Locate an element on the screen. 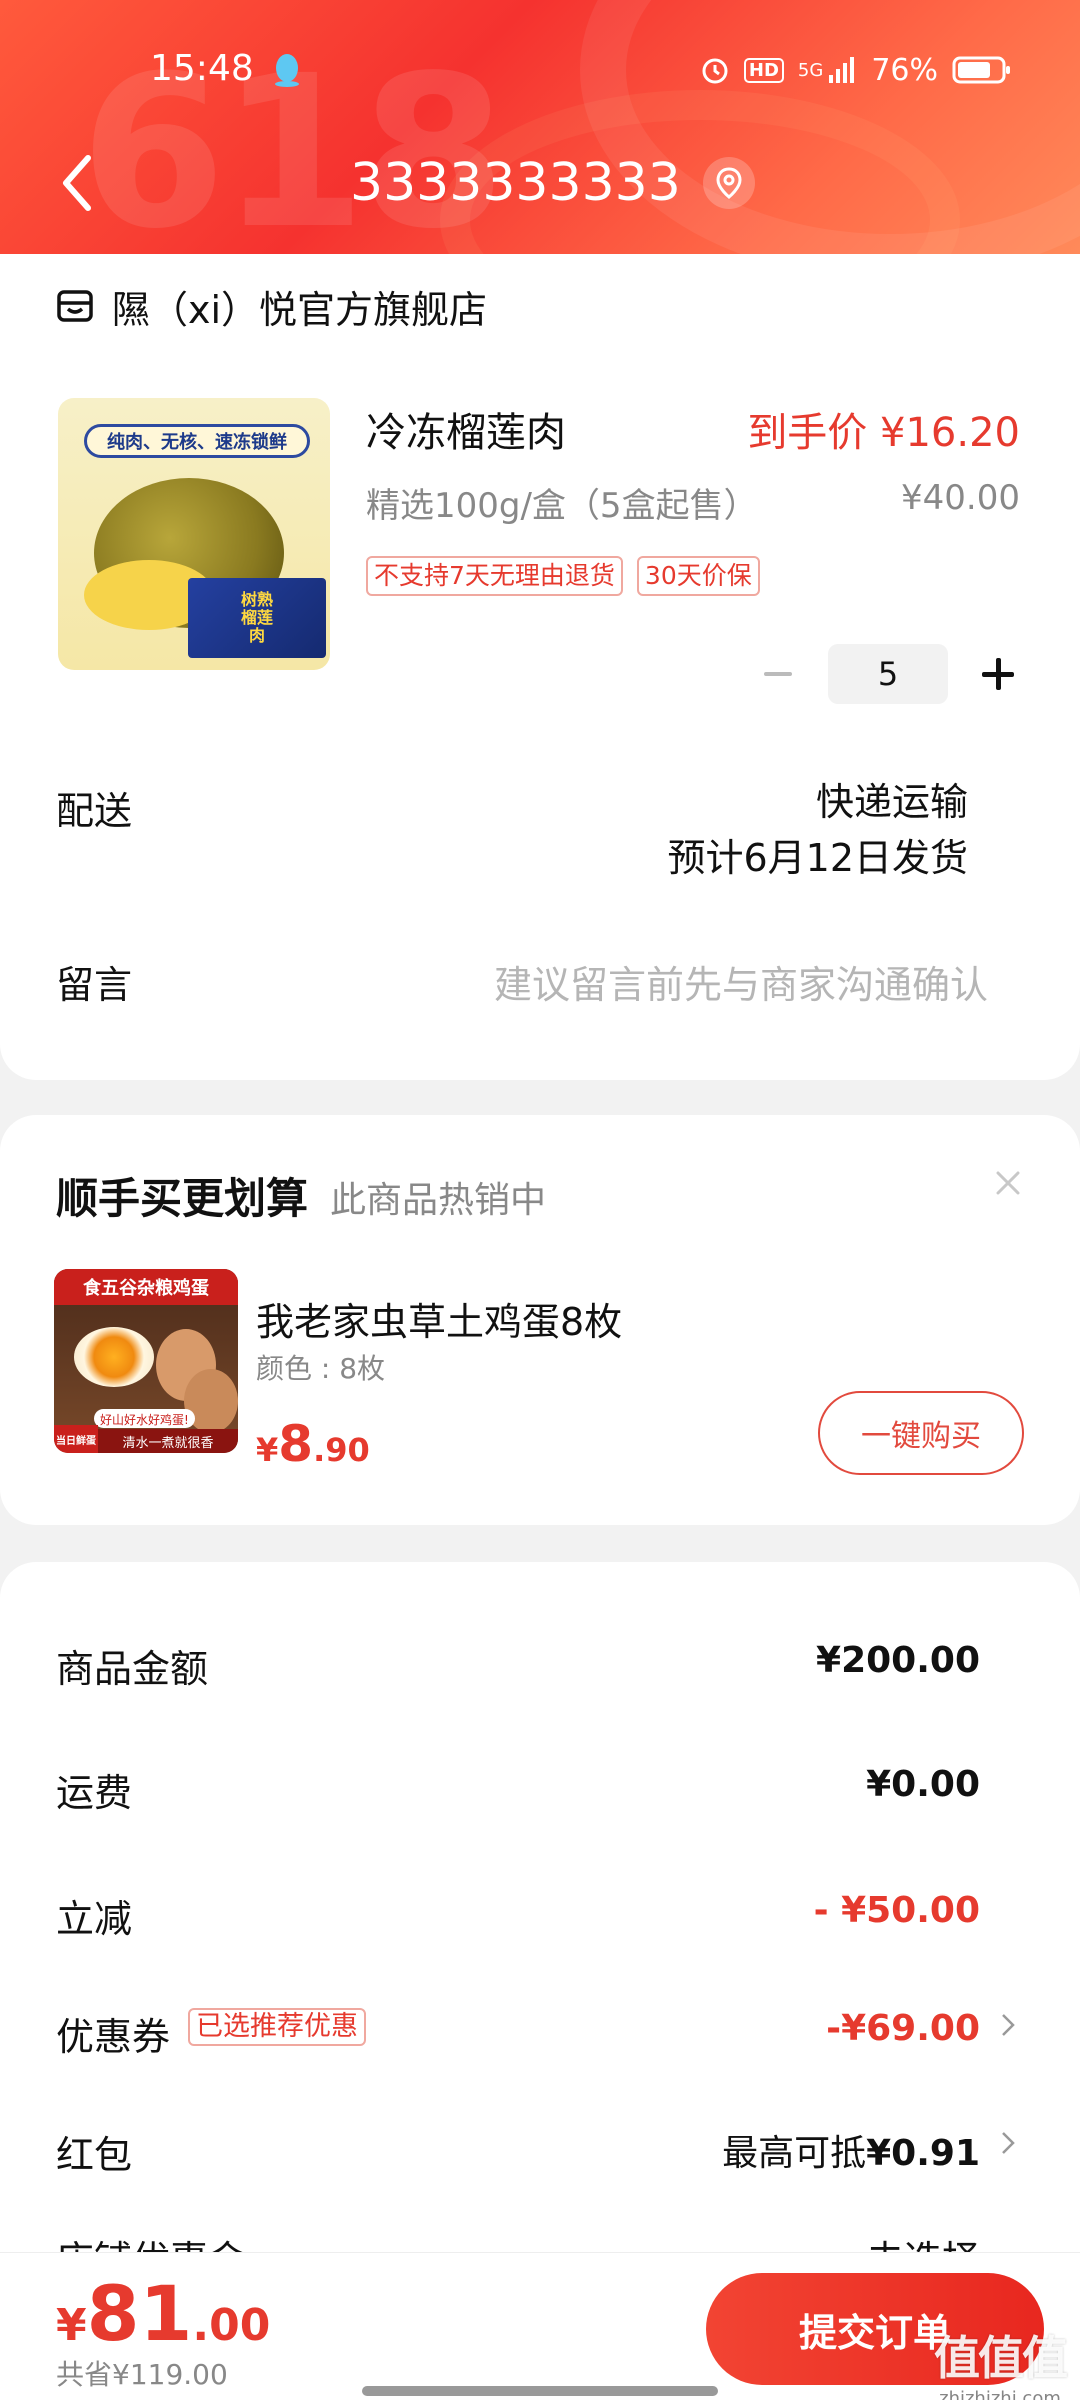 The height and width of the screenshot is (2400, 1080). status-icons: HD 5G 76% is located at coordinates (856, 70).